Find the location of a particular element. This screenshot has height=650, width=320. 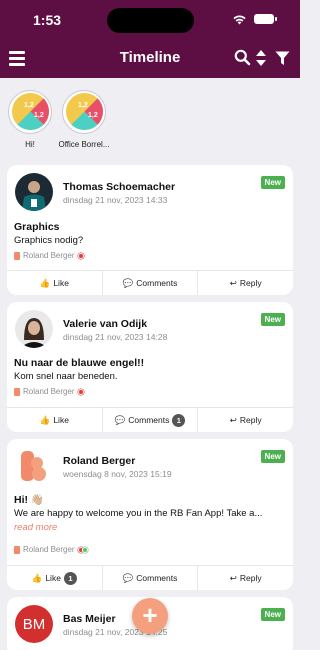

post-actions: 👍 Like 💬 Comments 1 ↩ Reply is located at coordinates (150, 419).